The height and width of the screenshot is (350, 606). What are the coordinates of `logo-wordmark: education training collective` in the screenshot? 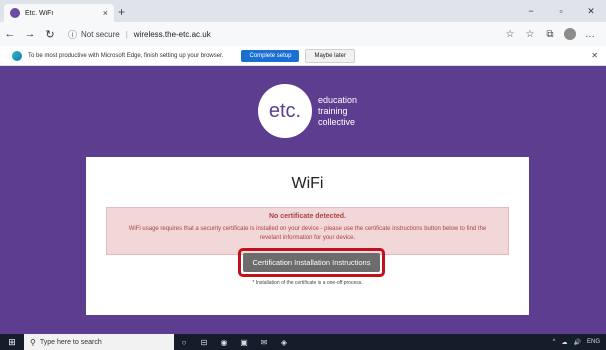 It's located at (337, 111).